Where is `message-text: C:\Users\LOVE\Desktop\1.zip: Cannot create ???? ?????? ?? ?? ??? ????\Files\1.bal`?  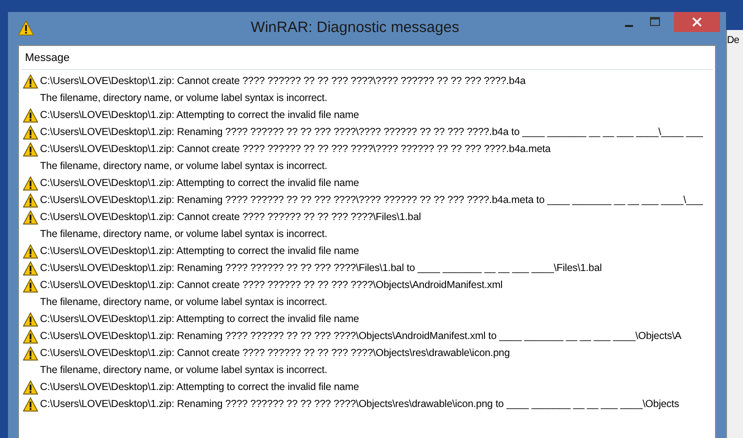 message-text: C:\Users\LOVE\Desktop\1.zip: Cannot create ???? ?????? ?? ?? ??? ????\Files\1.bal is located at coordinates (230, 217).